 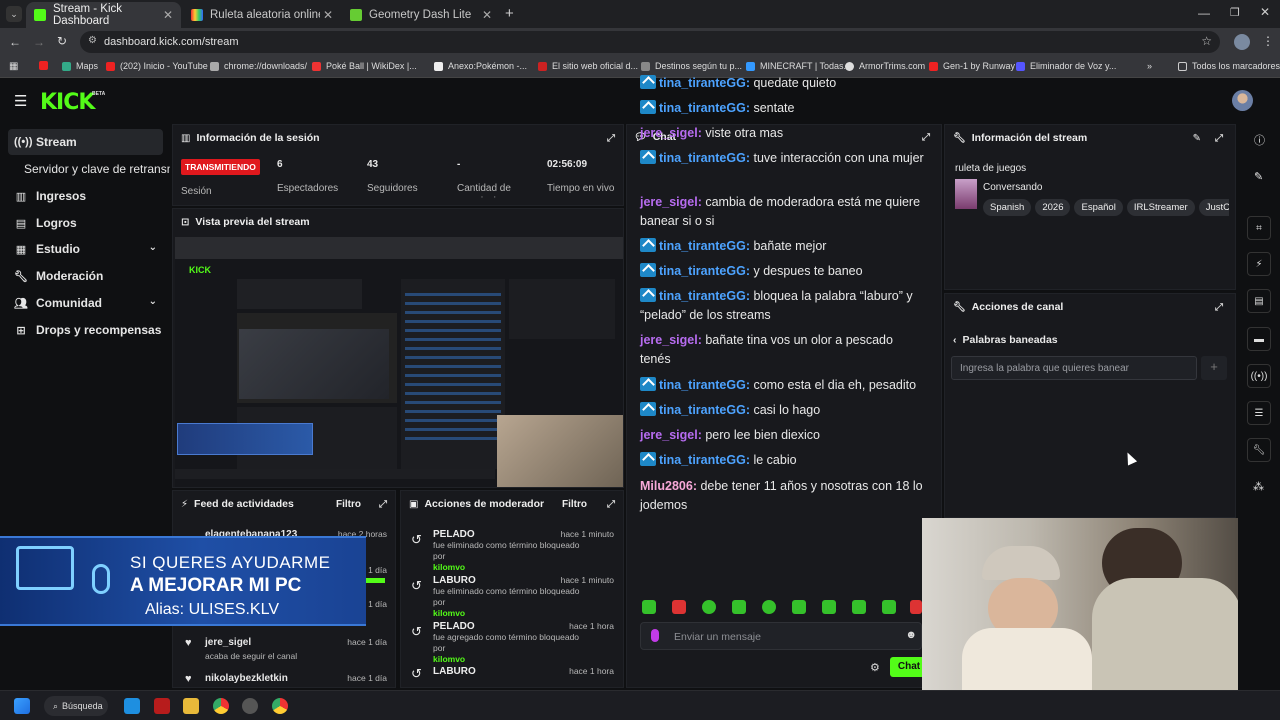 What do you see at coordinates (1258, 486) in the screenshot?
I see `community-icon: ⁂` at bounding box center [1258, 486].